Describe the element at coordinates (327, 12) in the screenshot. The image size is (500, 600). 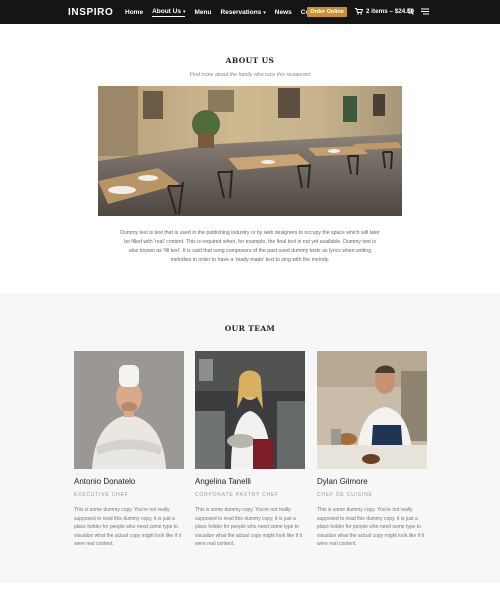
I see `order-online-button: Order Online` at that location.